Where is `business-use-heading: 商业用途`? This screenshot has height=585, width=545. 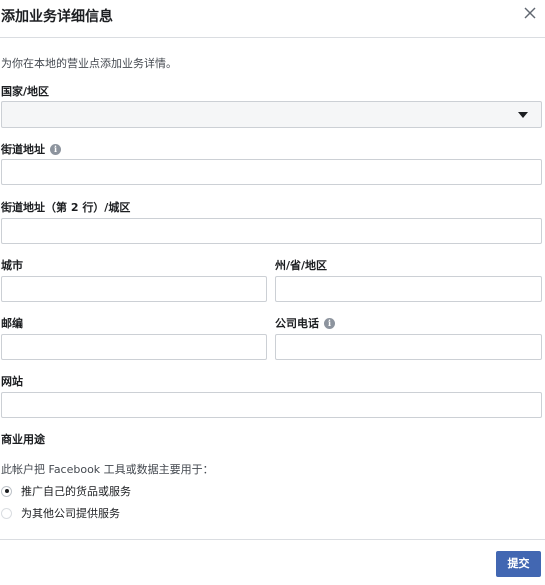
business-use-heading: 商业用途 is located at coordinates (23, 439).